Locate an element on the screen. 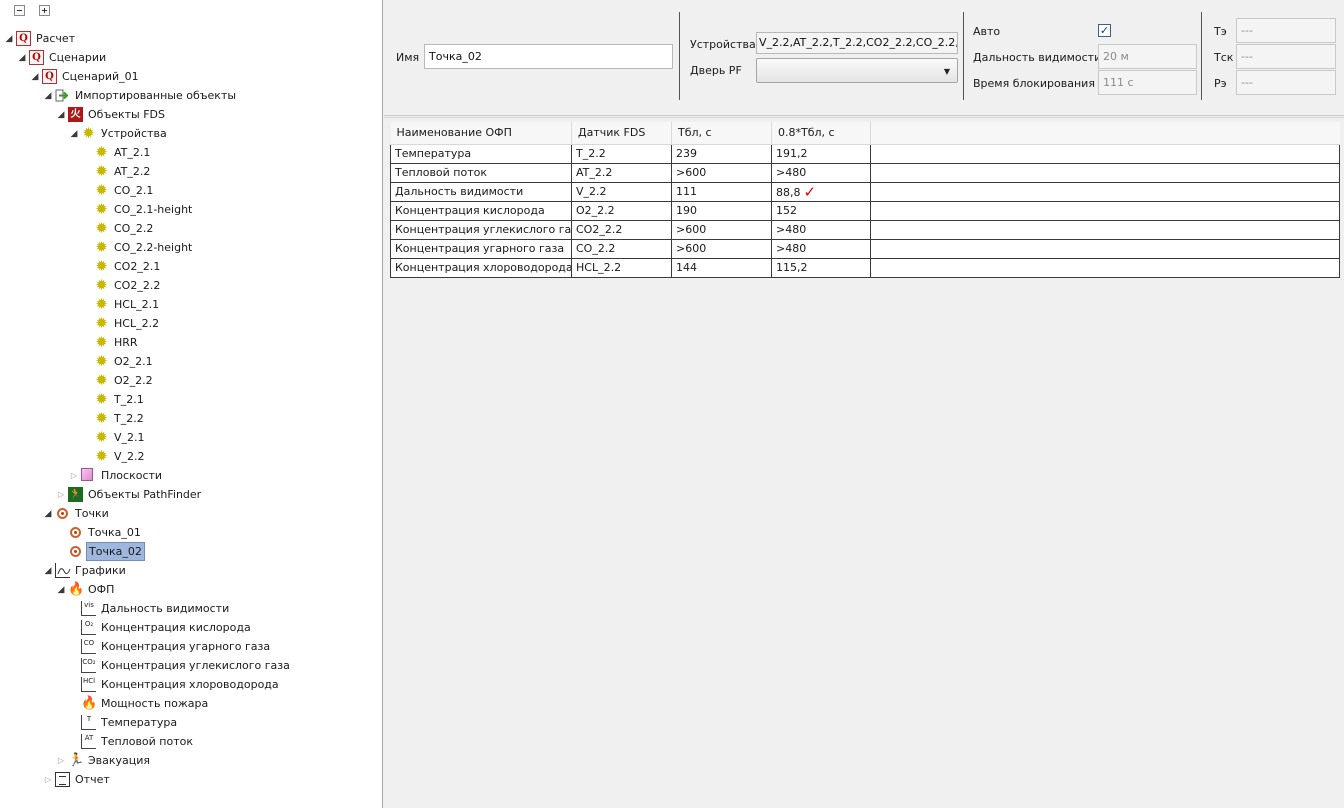 This screenshot has height=808, width=1344. cell-08tbl: 115,2 is located at coordinates (821, 268).